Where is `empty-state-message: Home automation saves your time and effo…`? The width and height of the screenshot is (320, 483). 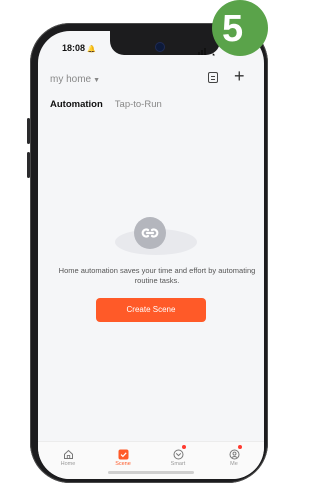
empty-state-message: Home automation saves your time and effo… is located at coordinates (157, 275).